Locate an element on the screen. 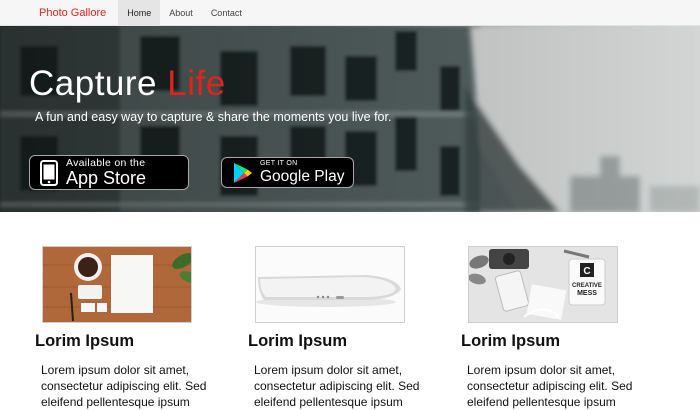 The width and height of the screenshot is (700, 410). hero-title: Capture Life is located at coordinates (127, 84).